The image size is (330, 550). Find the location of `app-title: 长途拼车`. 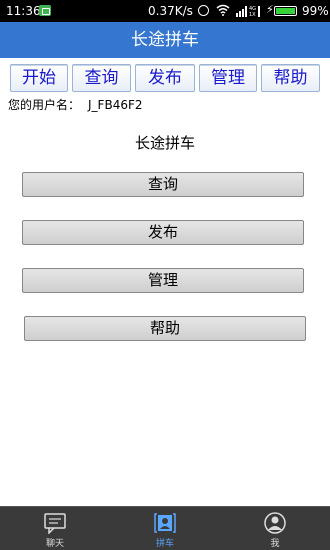

app-title: 长途拼车 is located at coordinates (165, 40).